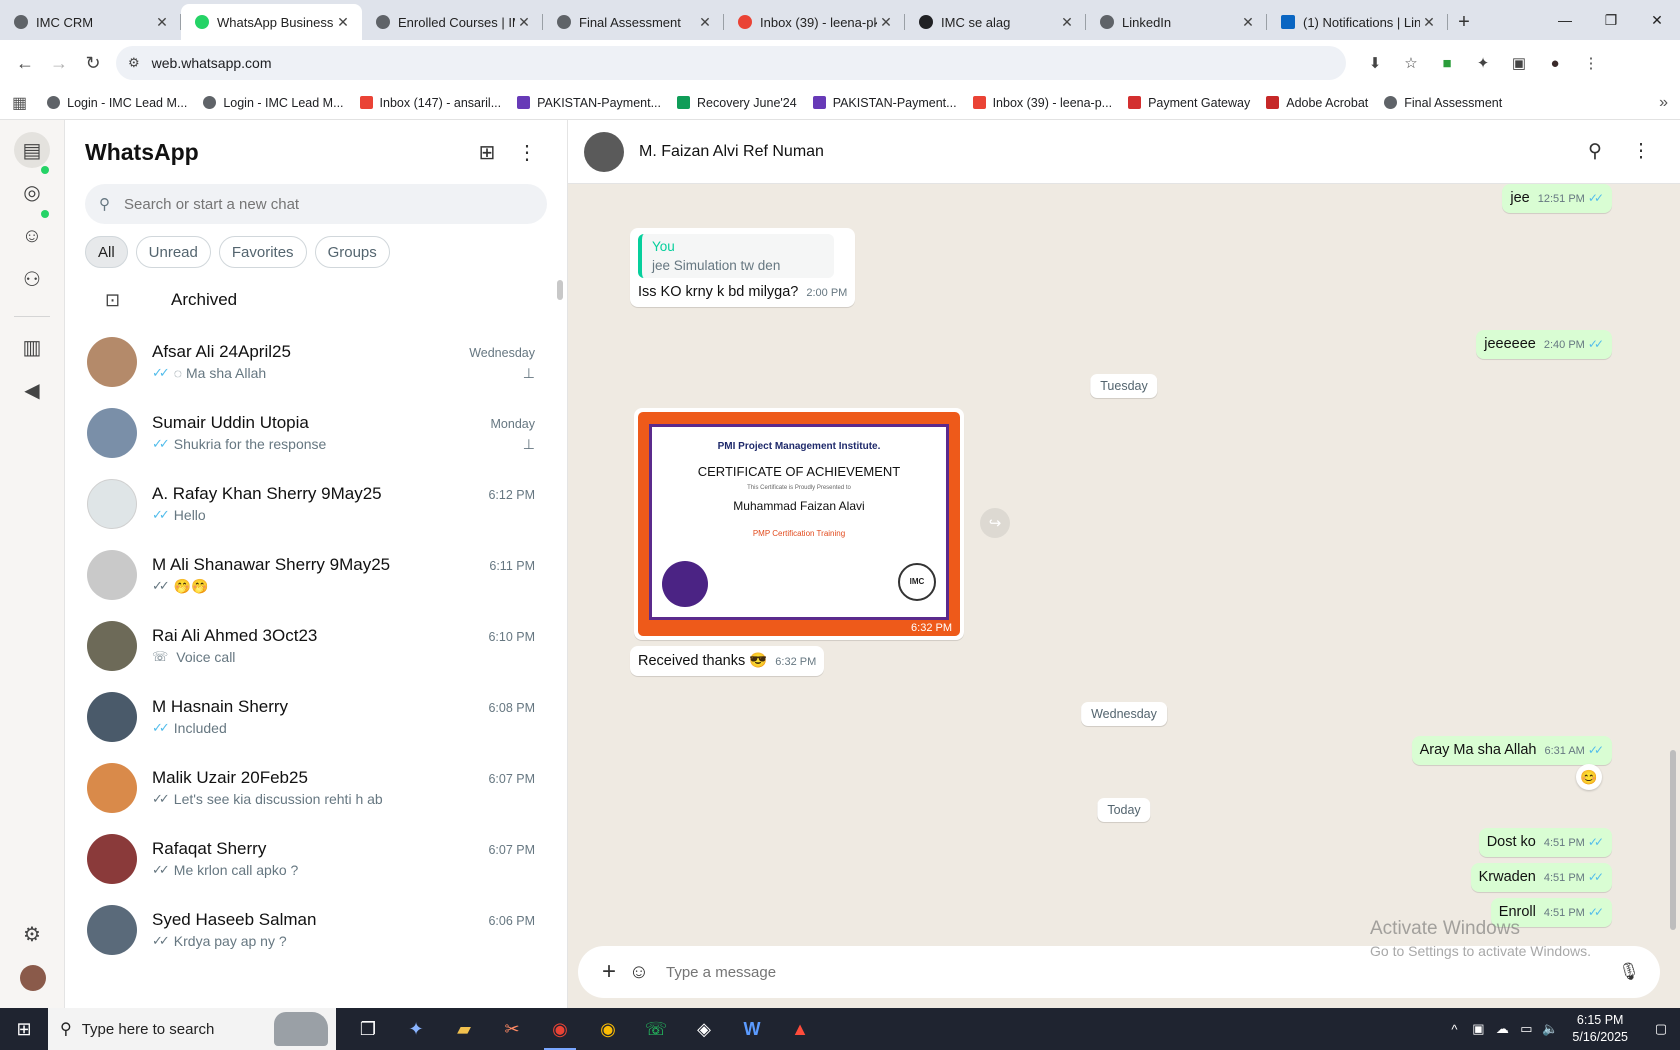  Describe the element at coordinates (316, 300) in the screenshot. I see `archived-row: ⊡ Archived` at that location.